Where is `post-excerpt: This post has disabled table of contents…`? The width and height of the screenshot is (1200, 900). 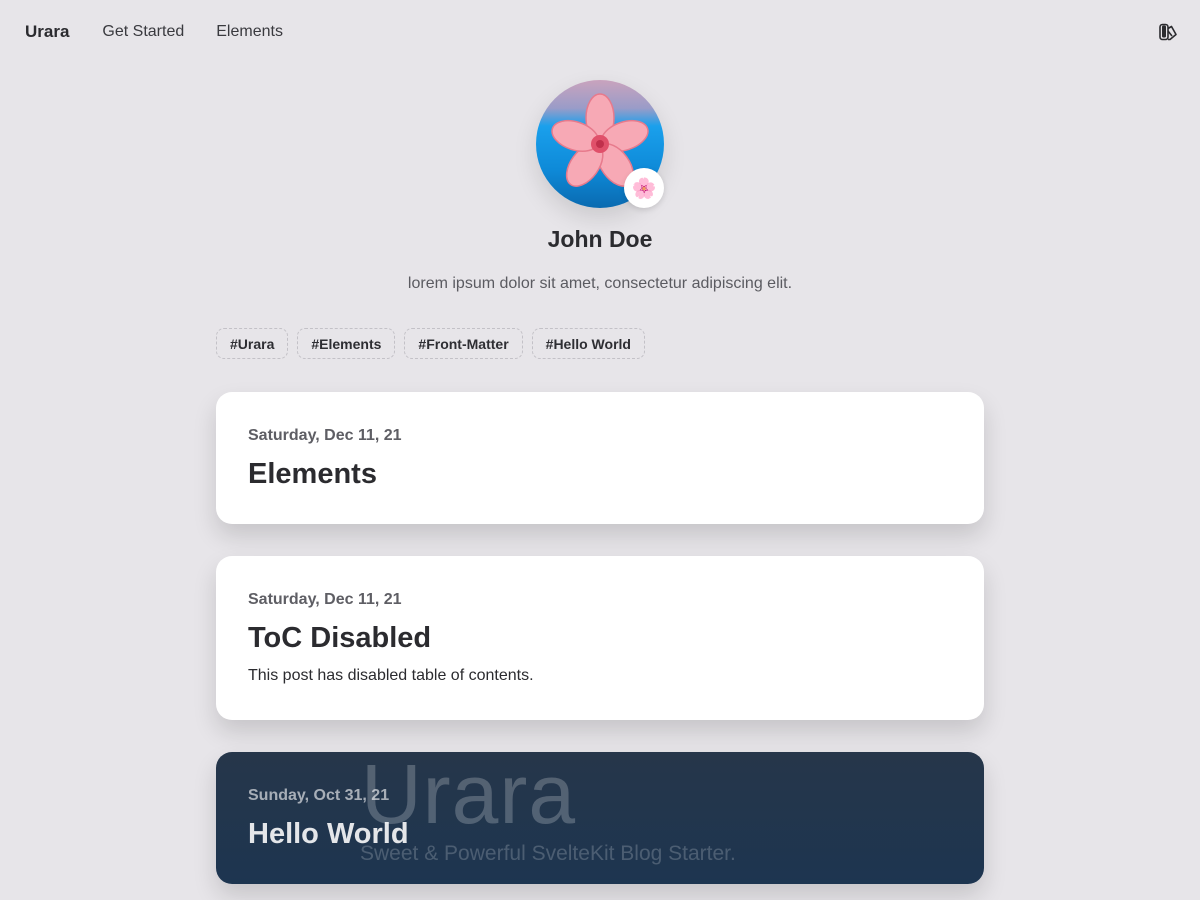 post-excerpt: This post has disabled table of contents… is located at coordinates (391, 675).